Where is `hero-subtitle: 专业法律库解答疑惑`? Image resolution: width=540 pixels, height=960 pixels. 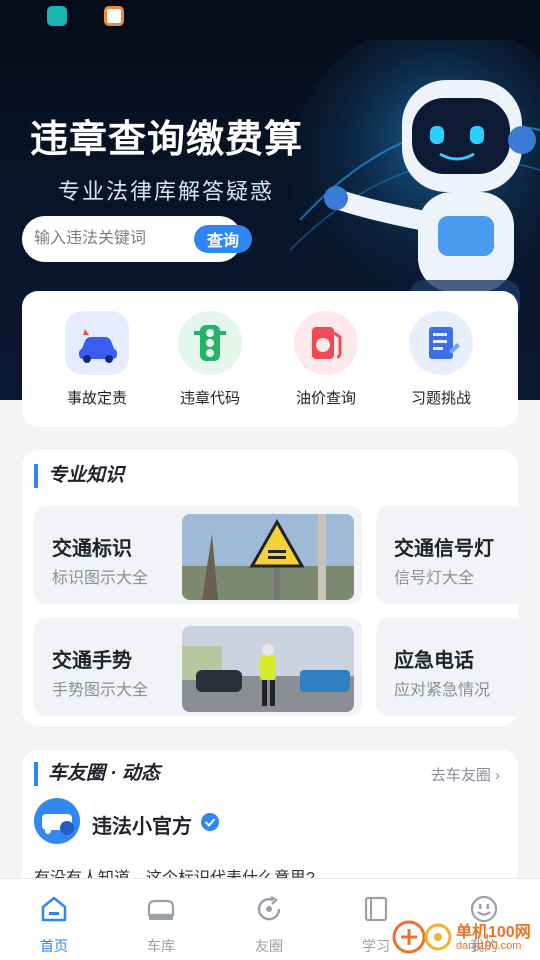 hero-subtitle: 专业法律库解答疑惑 is located at coordinates (166, 191).